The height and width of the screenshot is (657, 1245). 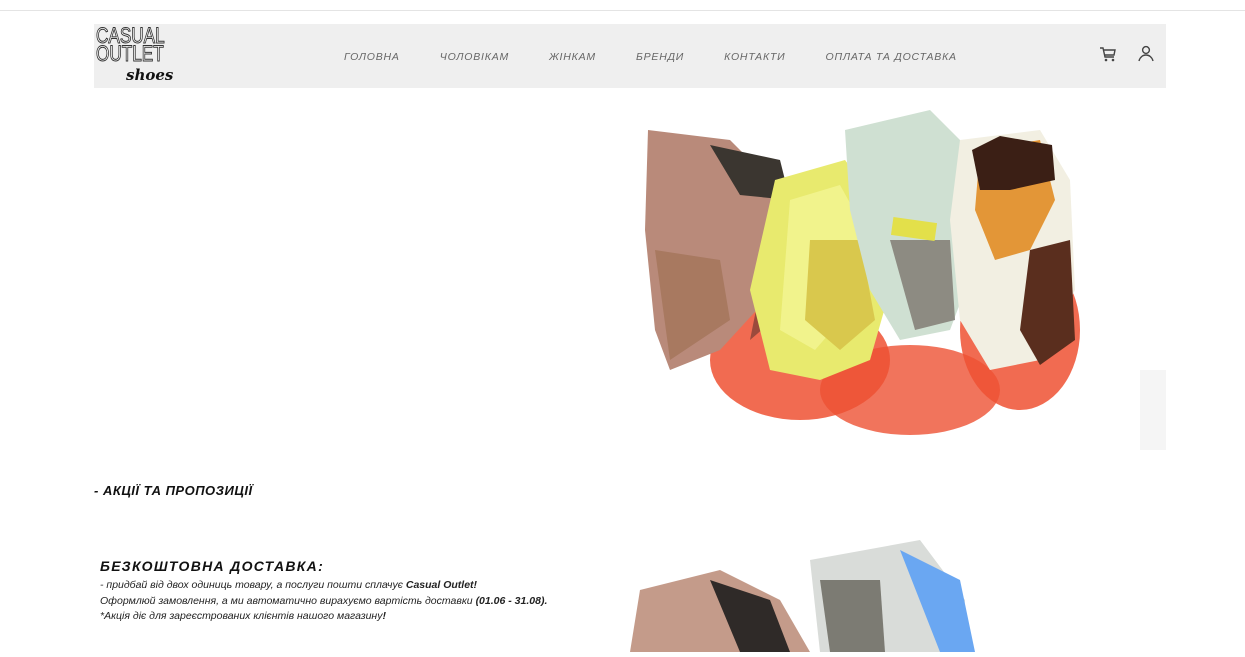 What do you see at coordinates (1146, 54) in the screenshot?
I see `user-icon` at bounding box center [1146, 54].